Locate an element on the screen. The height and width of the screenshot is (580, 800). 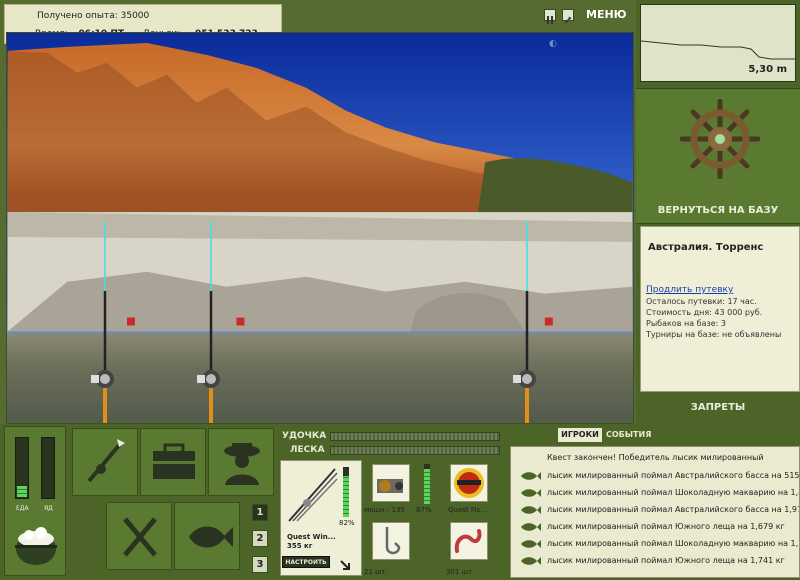
fork-knife-icon is located at coordinates (140, 537).